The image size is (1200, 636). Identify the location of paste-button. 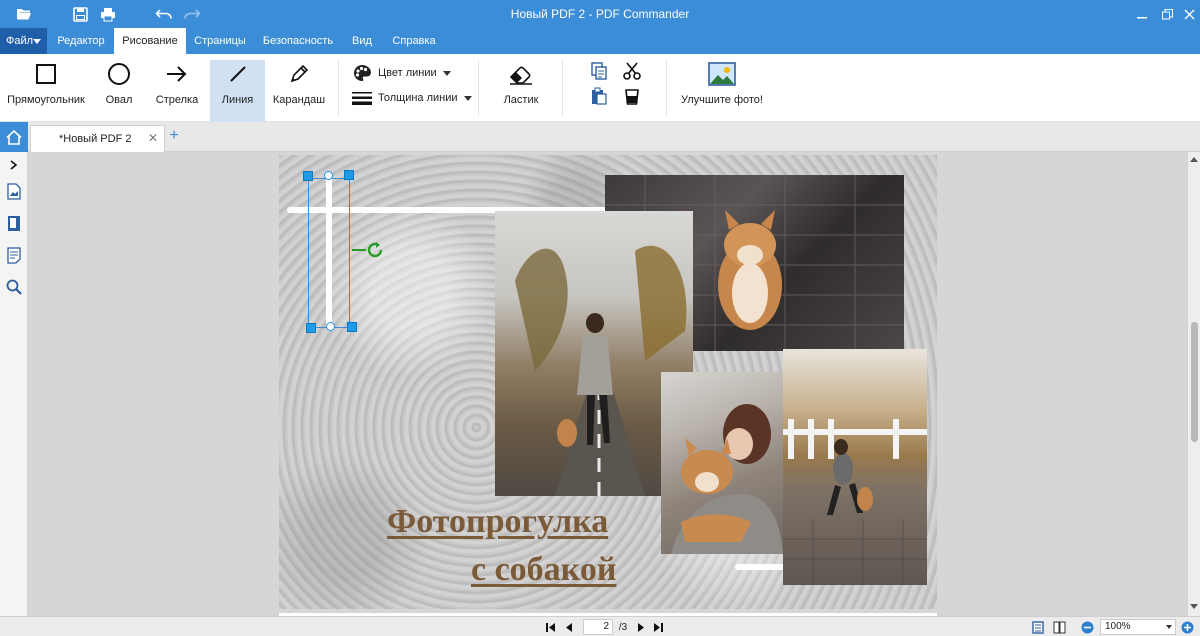
(599, 98).